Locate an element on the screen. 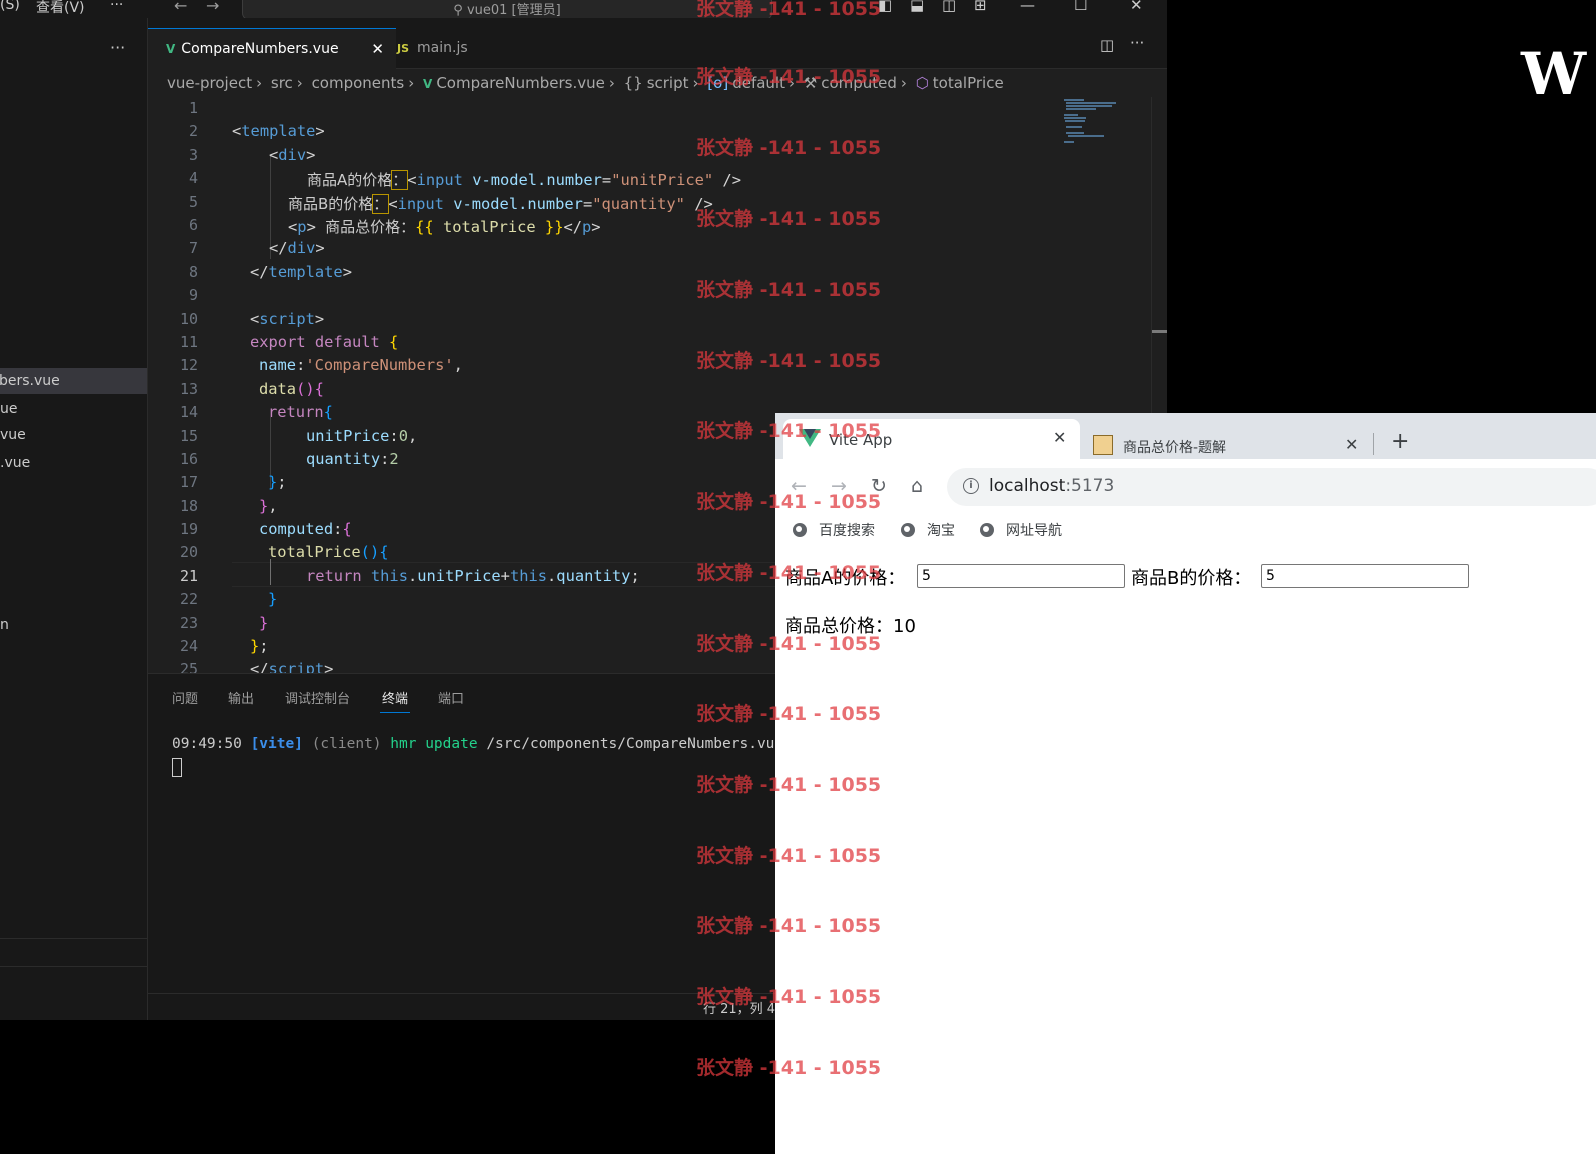 The height and width of the screenshot is (1154, 1596). code-line: totalPrice(){ is located at coordinates (328, 552).